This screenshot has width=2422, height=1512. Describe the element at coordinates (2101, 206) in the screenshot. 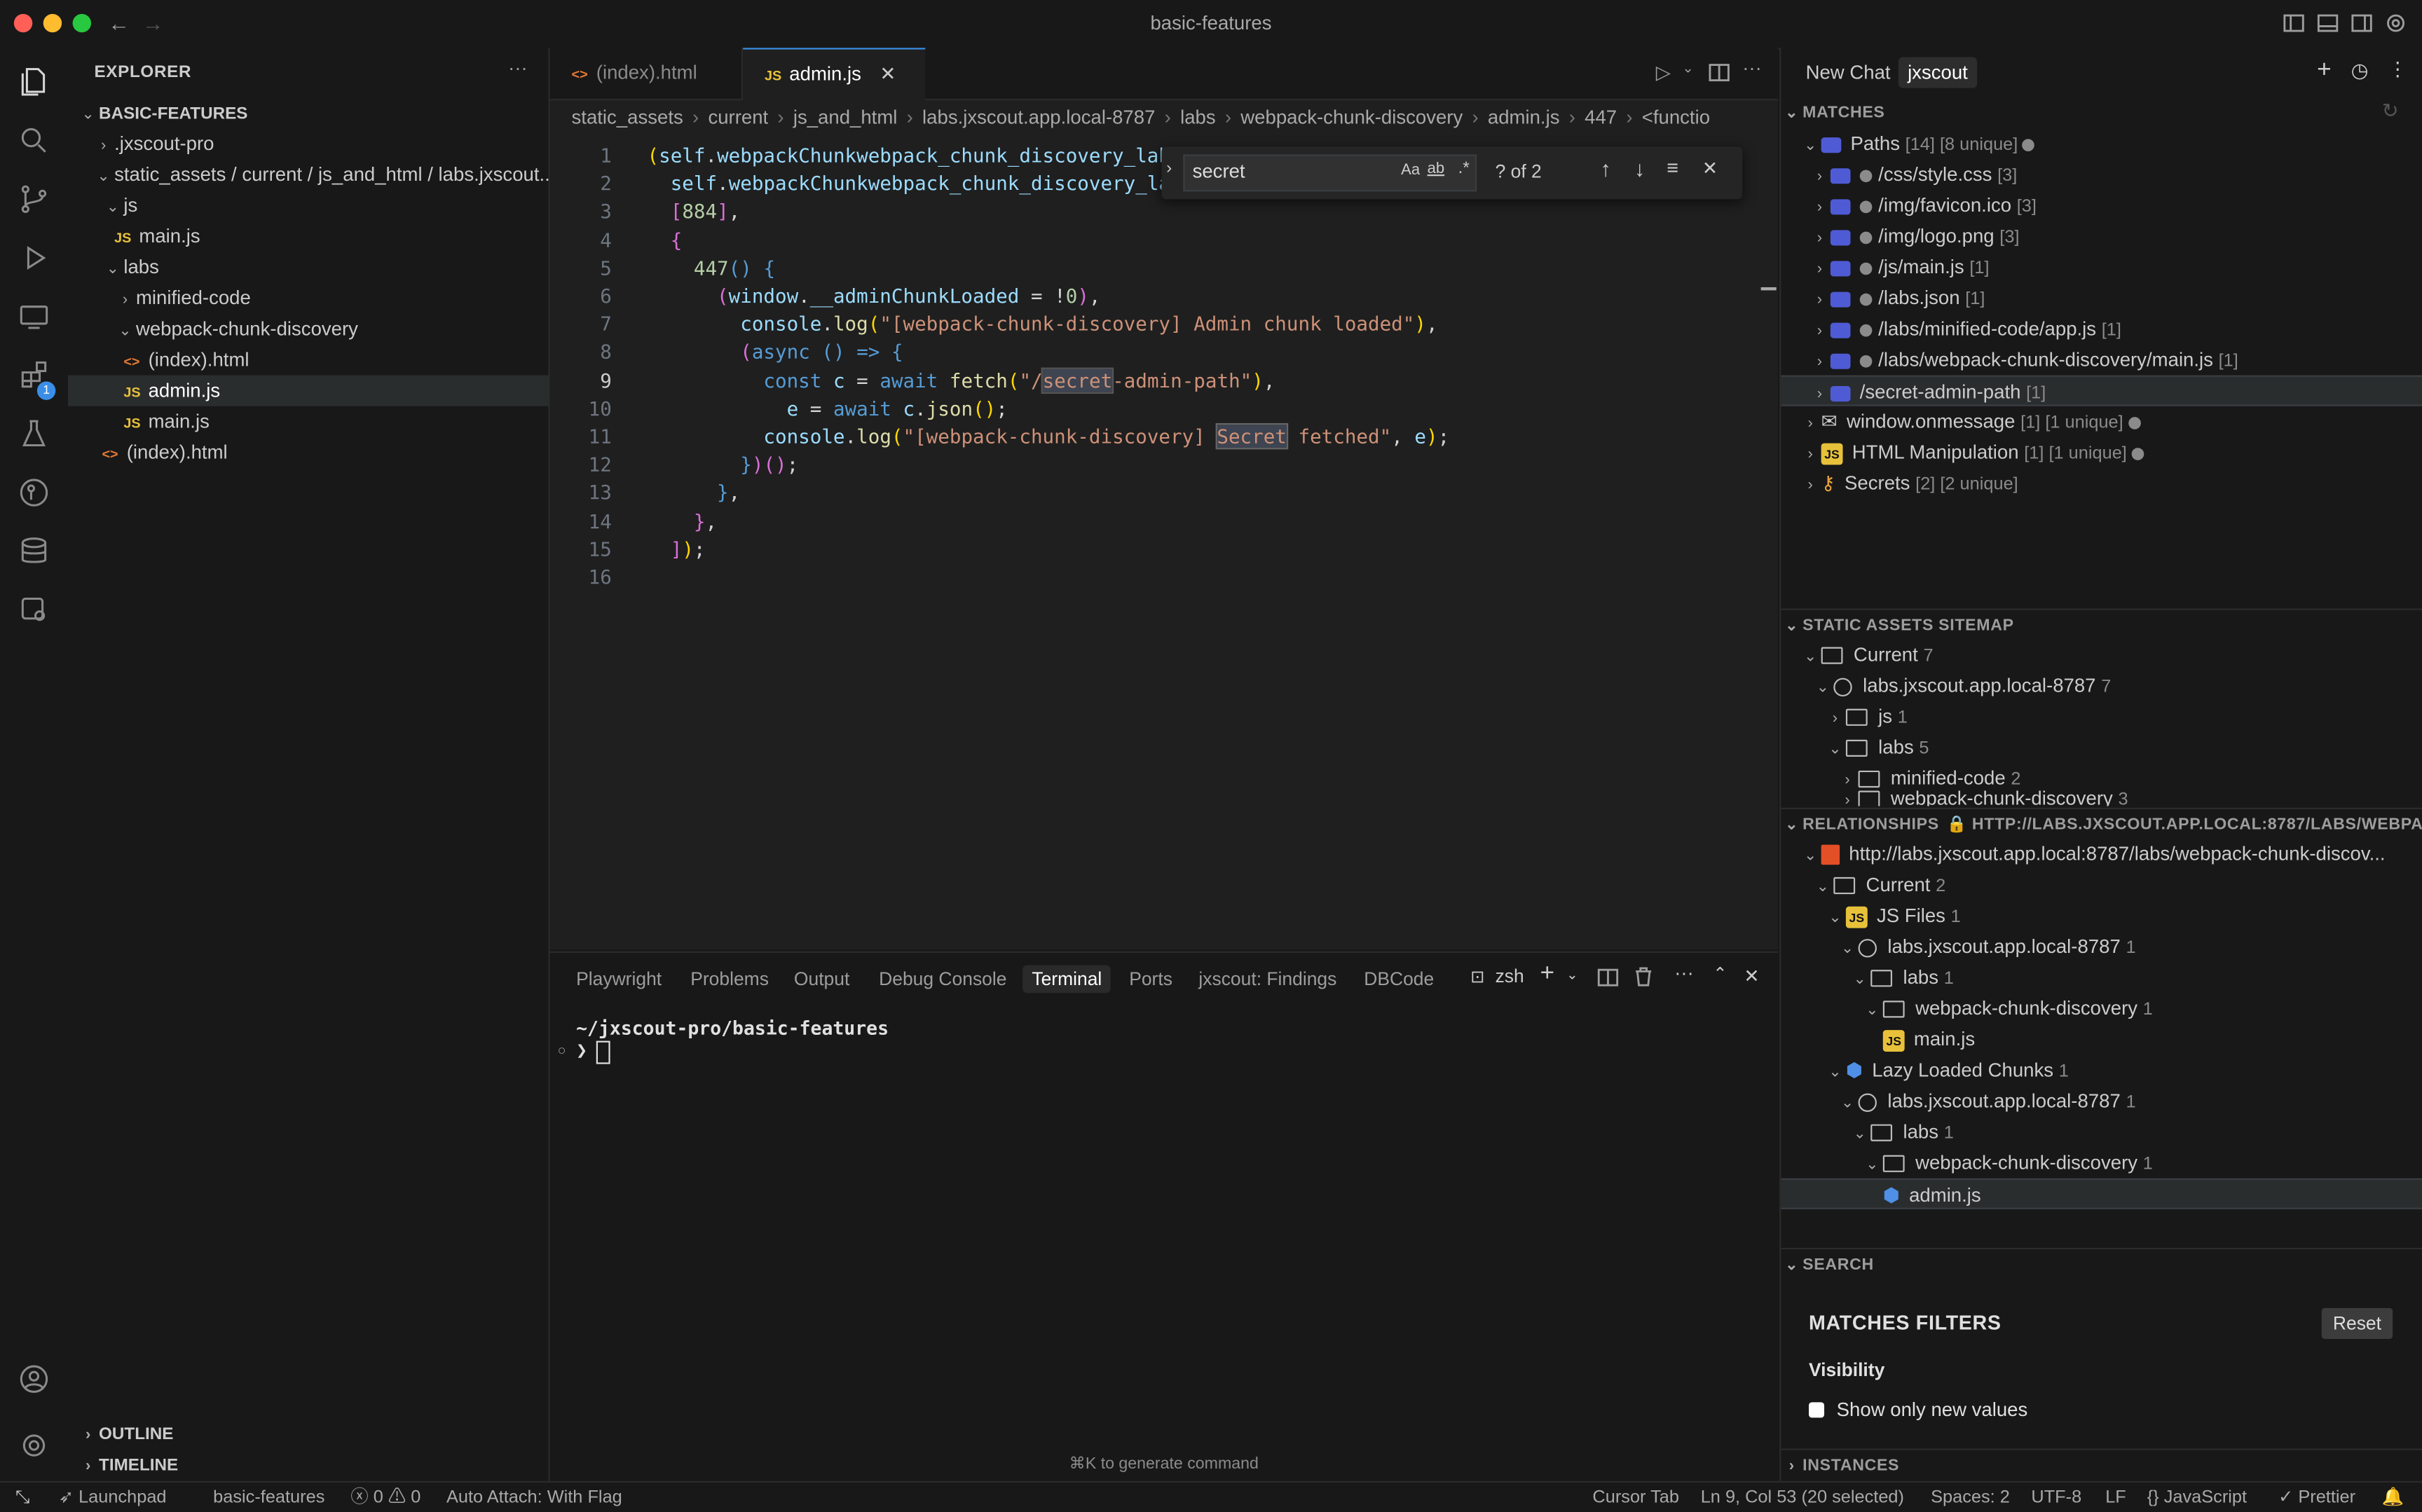

I see `match-path-item: › /img/favicon.ico [3]` at that location.